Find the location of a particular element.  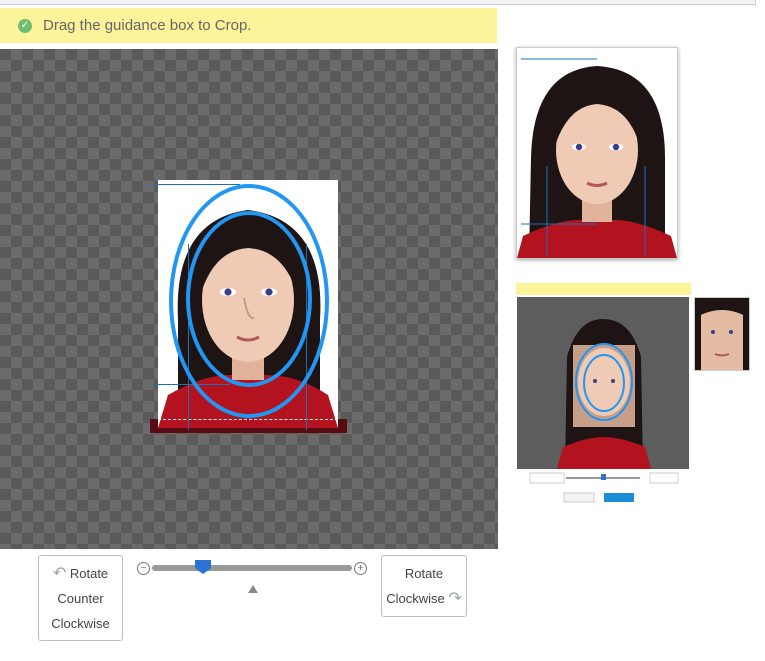

rotate-cw-label-1: Rotate is located at coordinates (424, 573).